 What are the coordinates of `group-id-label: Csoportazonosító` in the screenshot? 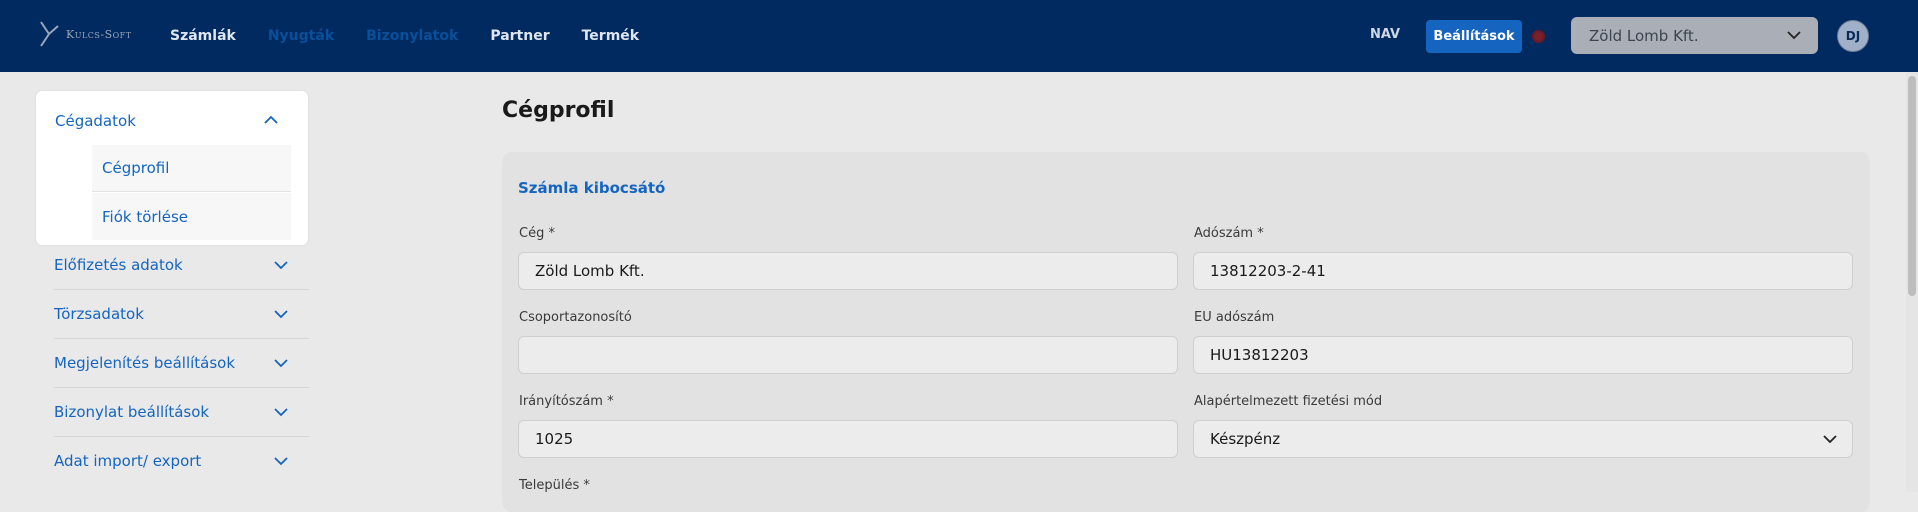 It's located at (575, 317).